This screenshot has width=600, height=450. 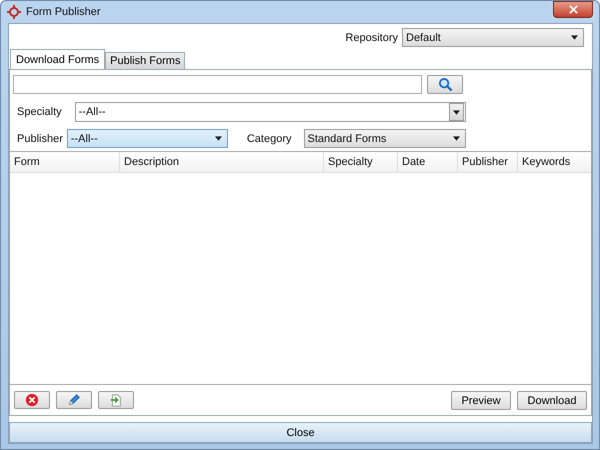 What do you see at coordinates (481, 400) in the screenshot?
I see `action-button: Preview` at bounding box center [481, 400].